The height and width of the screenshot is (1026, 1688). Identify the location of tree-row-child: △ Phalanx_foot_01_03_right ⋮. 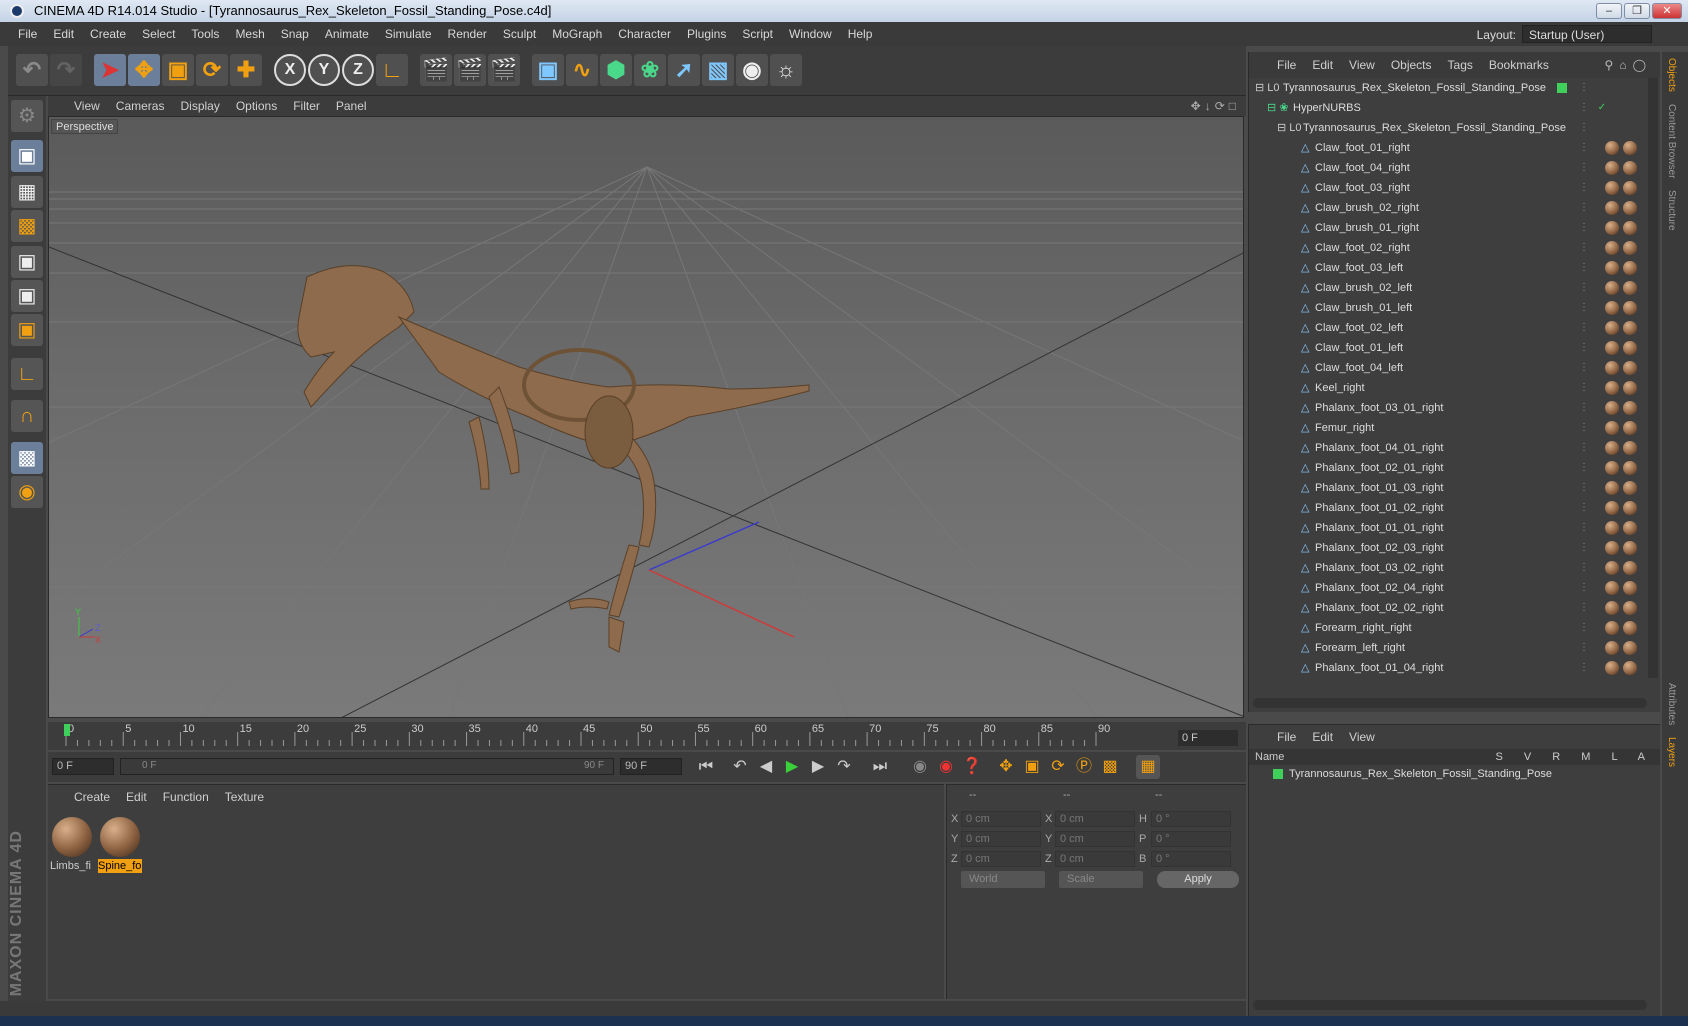
(1448, 488).